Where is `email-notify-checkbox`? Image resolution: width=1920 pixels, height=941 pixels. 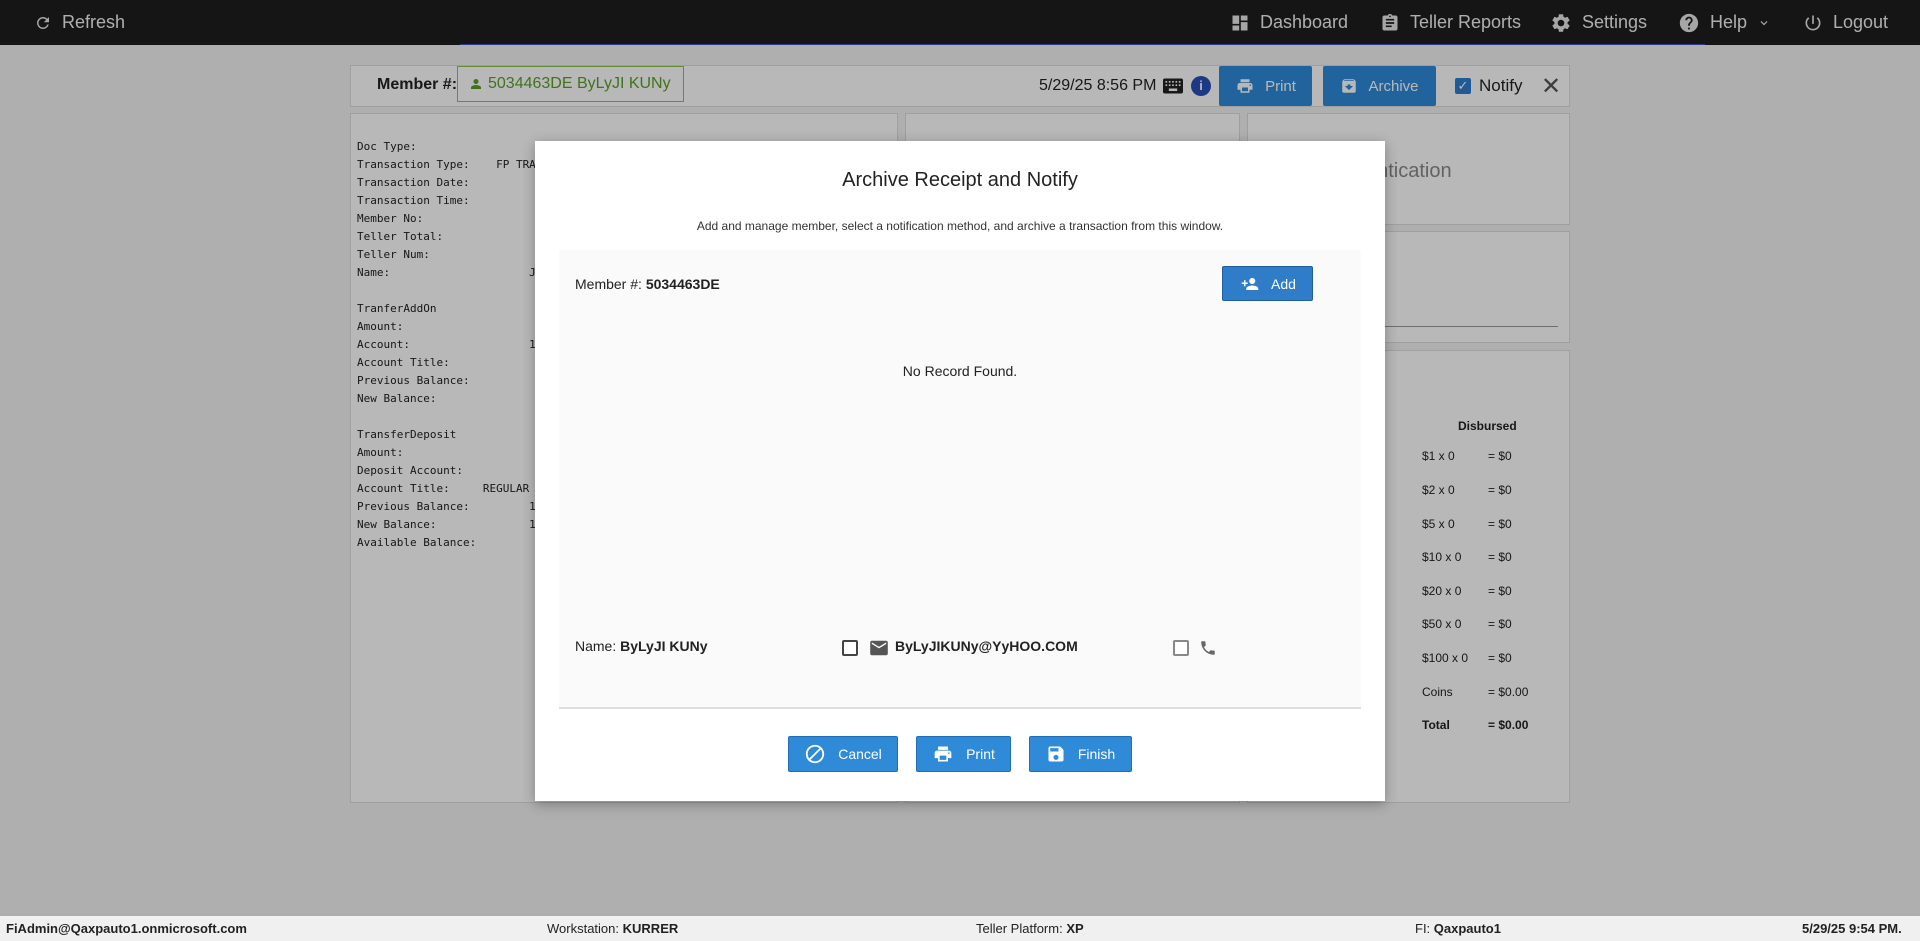 email-notify-checkbox is located at coordinates (850, 648).